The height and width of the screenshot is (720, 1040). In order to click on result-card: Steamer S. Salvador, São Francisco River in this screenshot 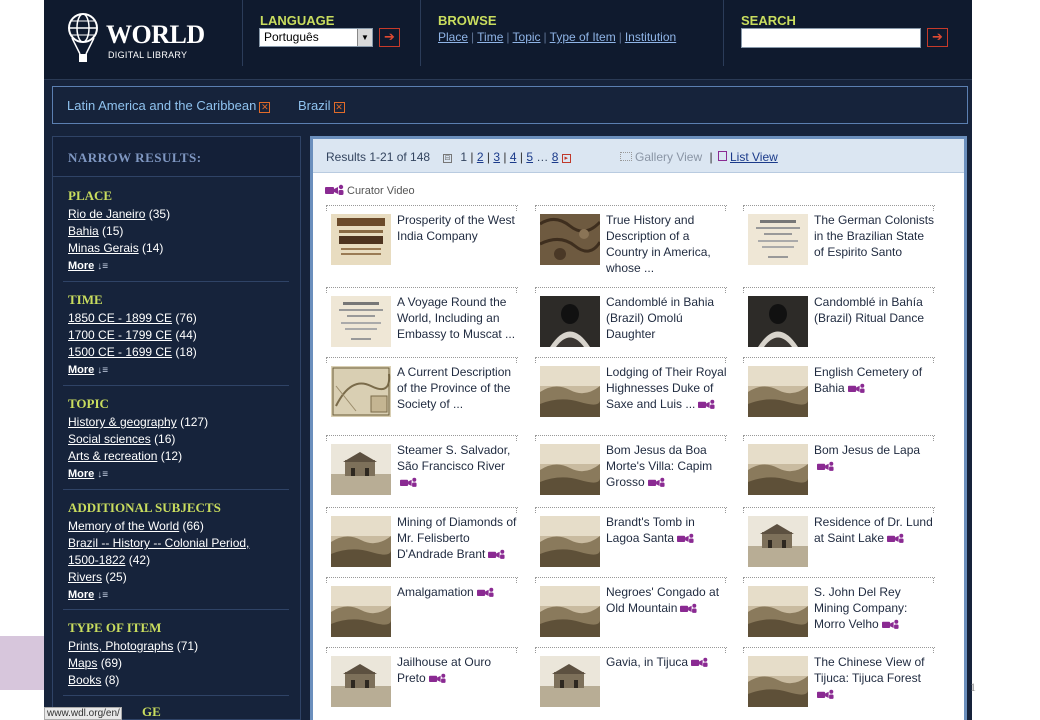, I will do `click(422, 467)`.